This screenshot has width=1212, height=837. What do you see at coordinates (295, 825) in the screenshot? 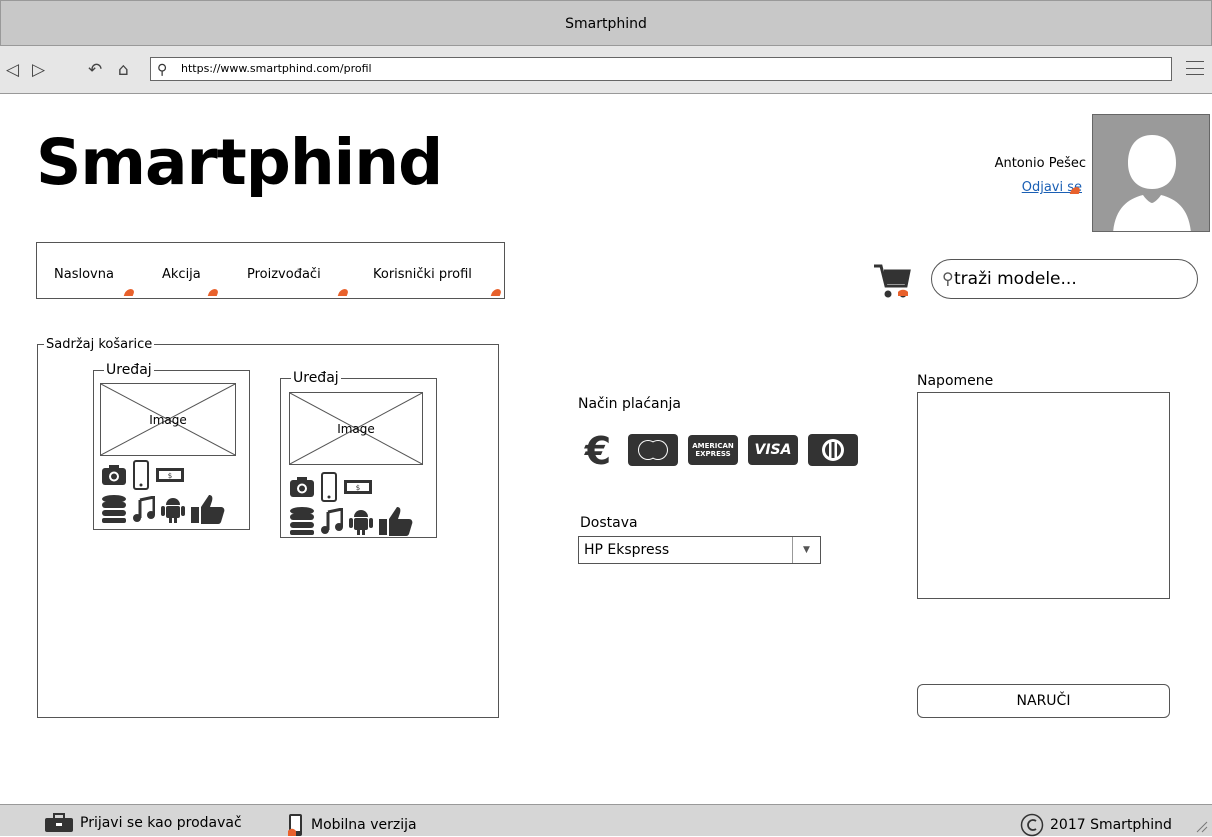
I see `mobile-phone-icon` at bounding box center [295, 825].